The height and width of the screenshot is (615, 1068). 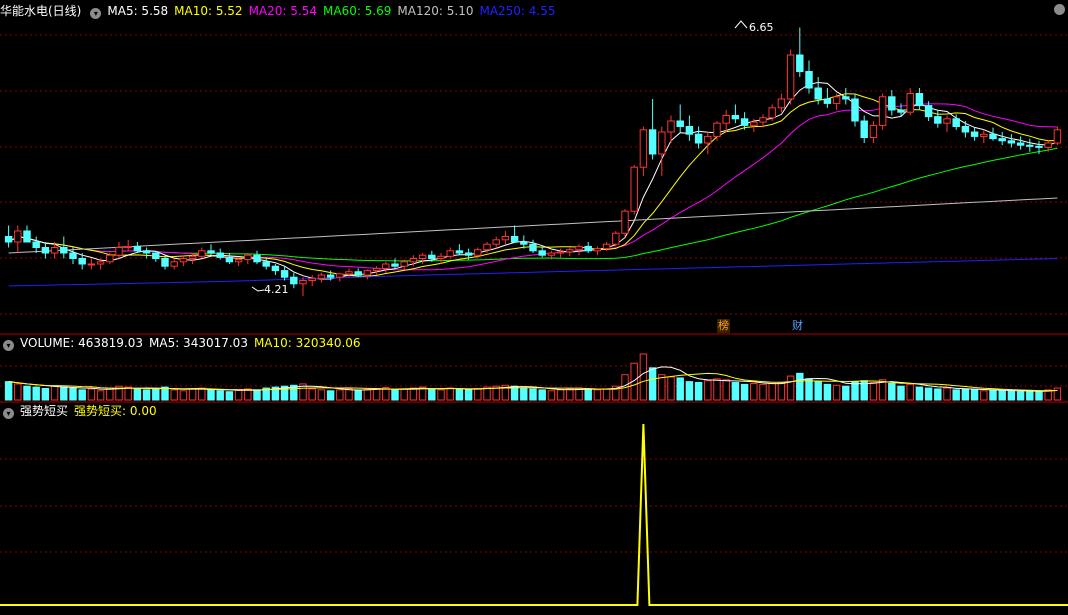 I want to click on ma5-label: MA5: 5.58, so click(x=138, y=11).